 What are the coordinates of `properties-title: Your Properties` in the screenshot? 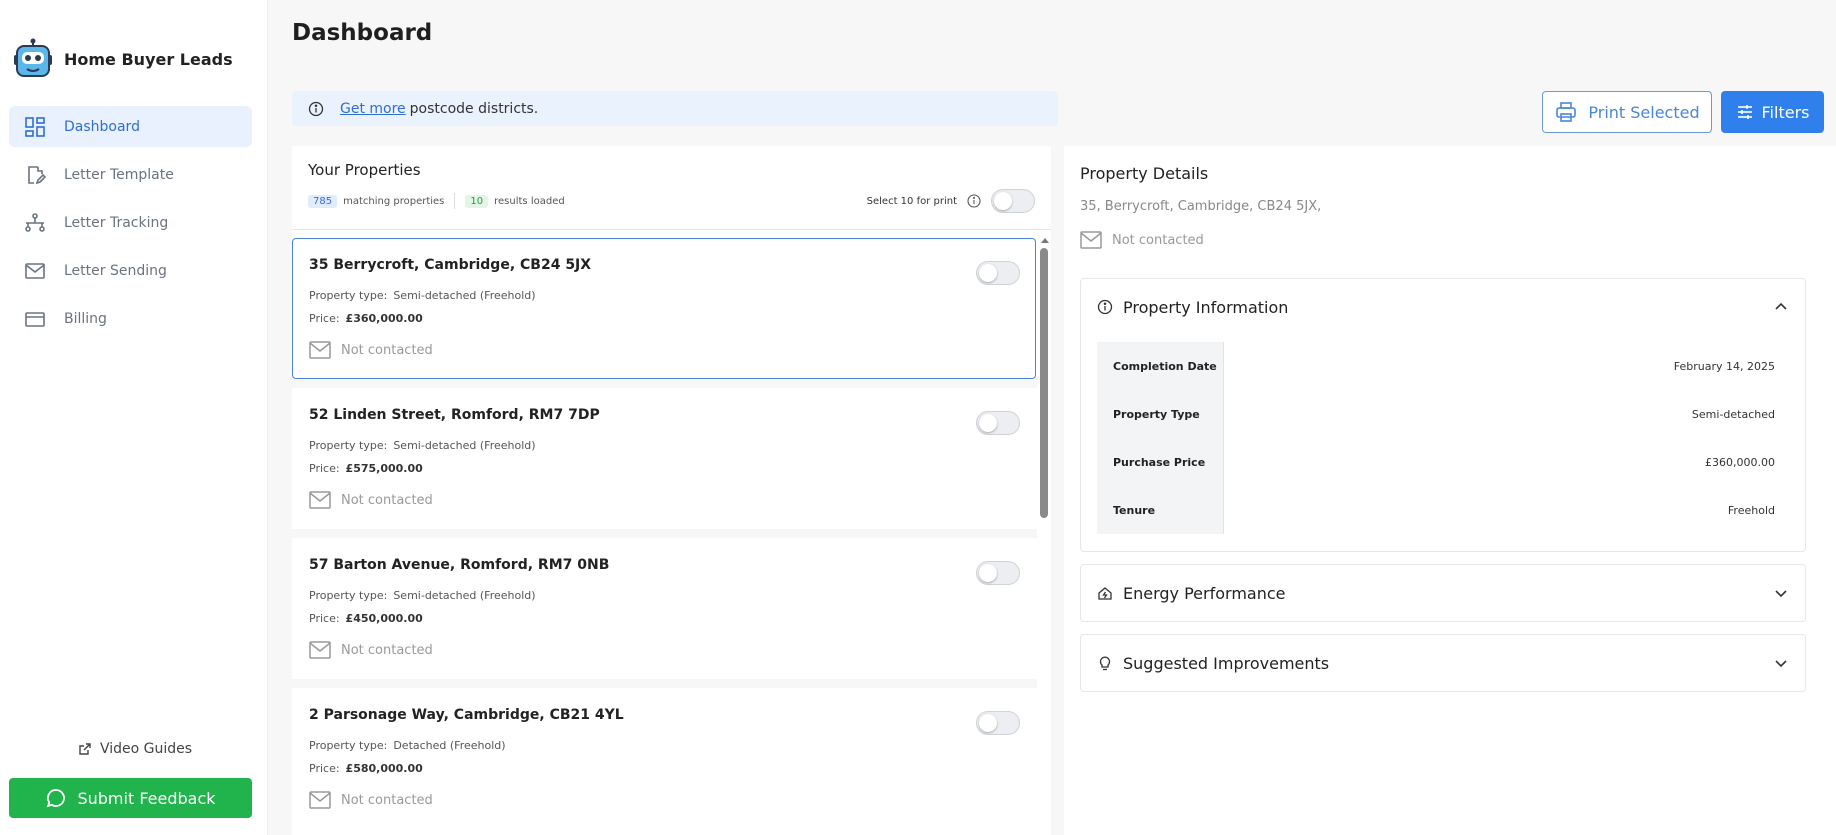 It's located at (364, 170).